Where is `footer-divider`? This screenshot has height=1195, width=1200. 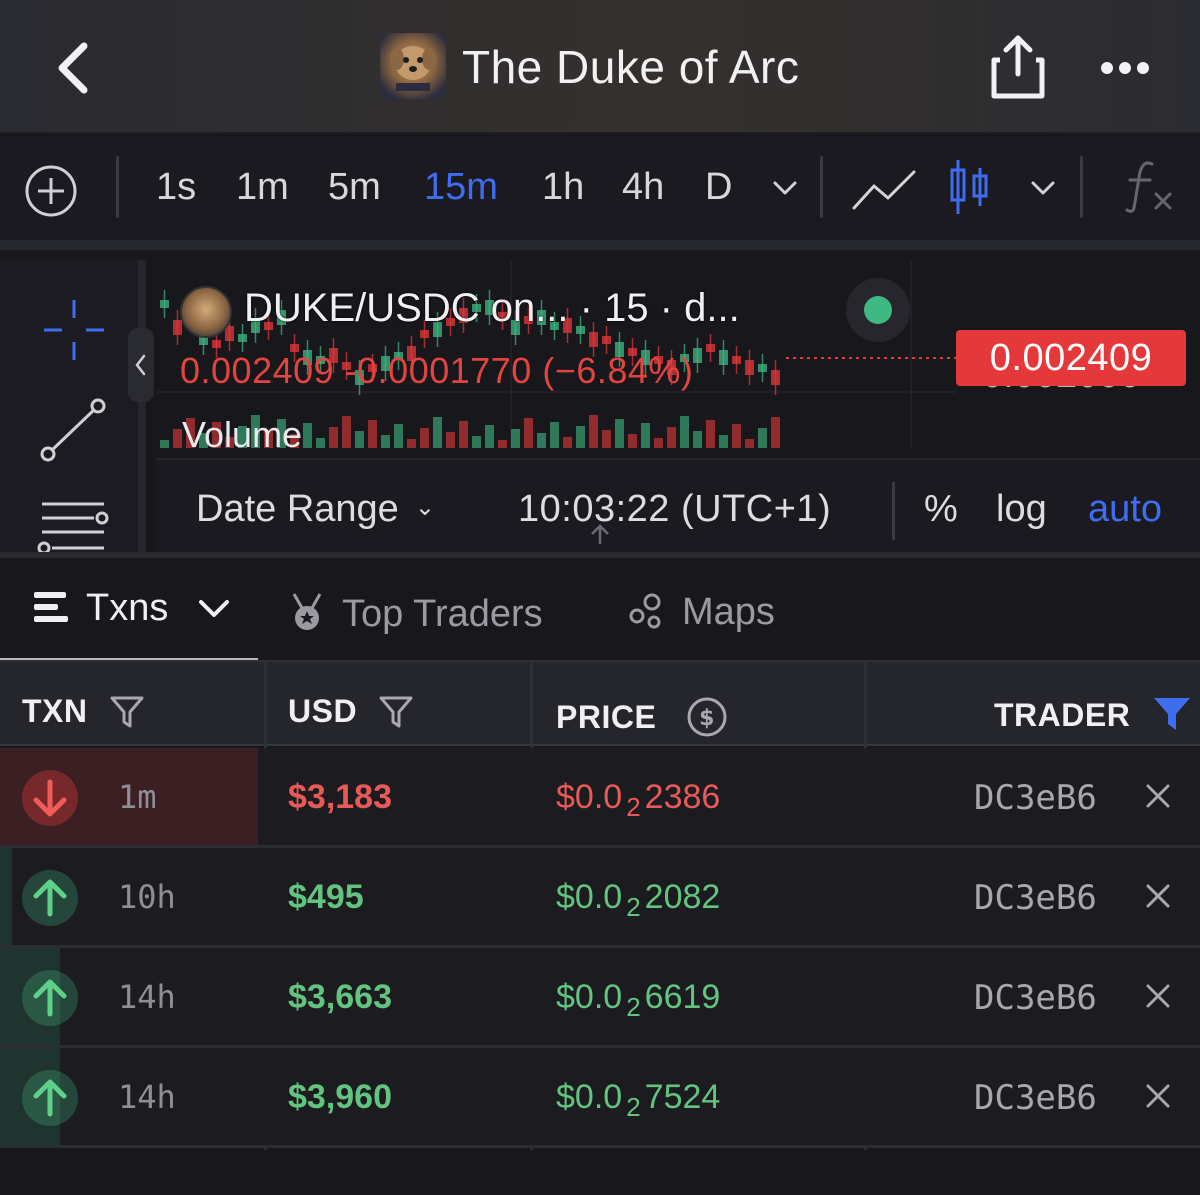 footer-divider is located at coordinates (893, 511).